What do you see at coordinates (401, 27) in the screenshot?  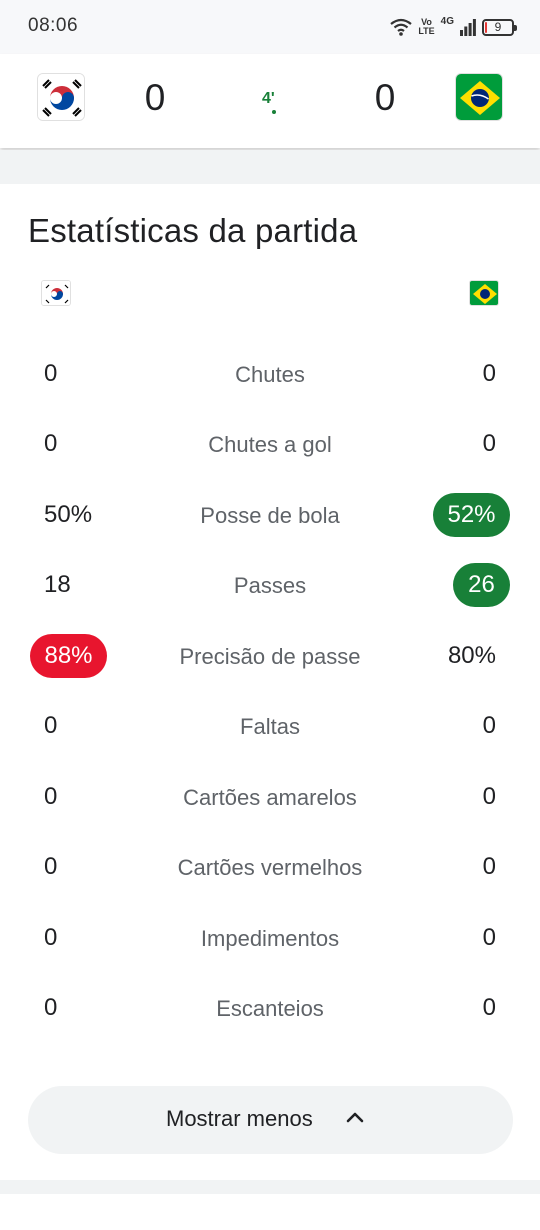 I see `wifi-icon` at bounding box center [401, 27].